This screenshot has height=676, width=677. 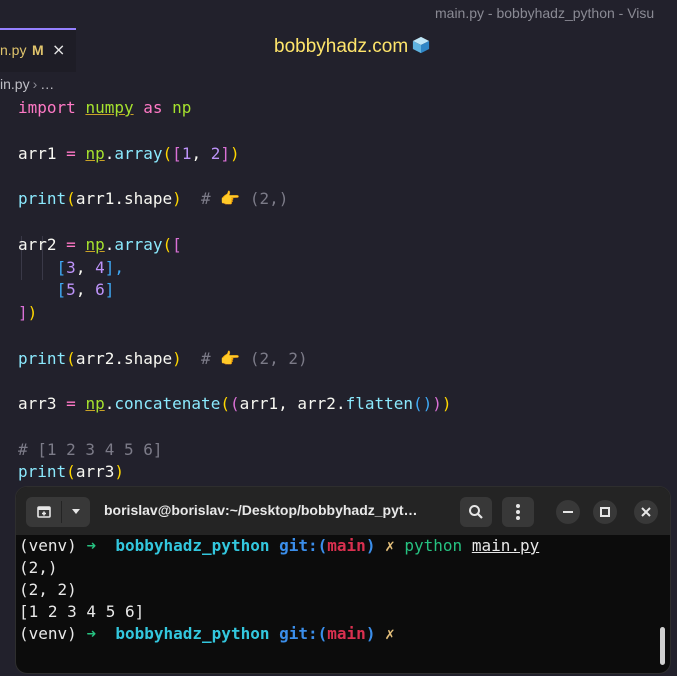 I want to click on number: 6, so click(x=100, y=289).